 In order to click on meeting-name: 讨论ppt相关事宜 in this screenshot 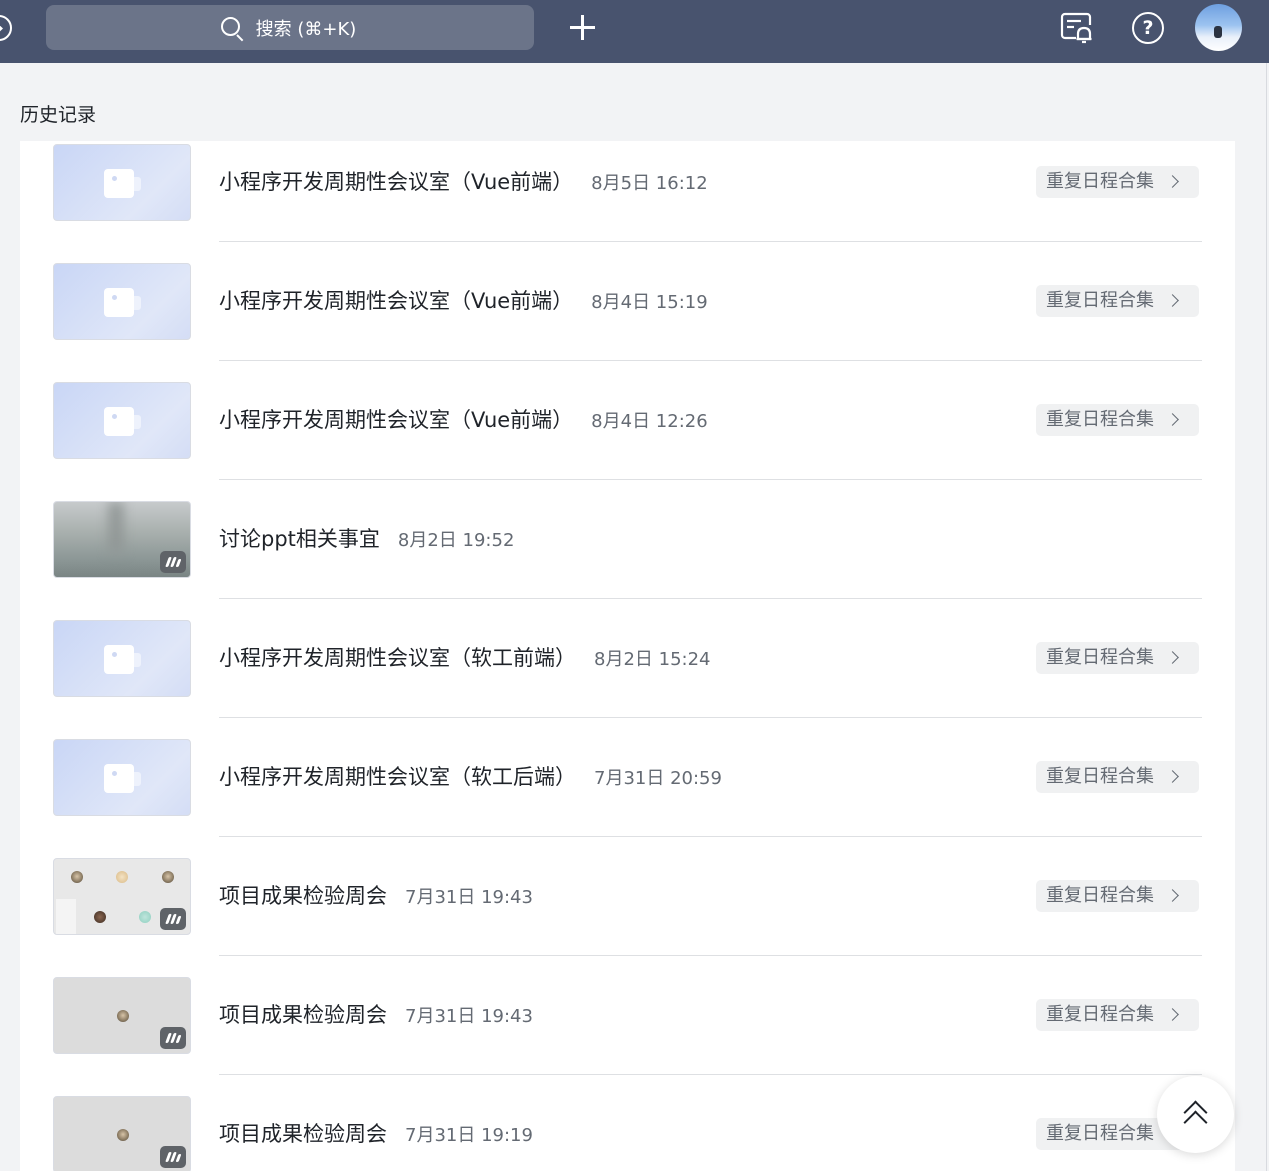, I will do `click(299, 539)`.